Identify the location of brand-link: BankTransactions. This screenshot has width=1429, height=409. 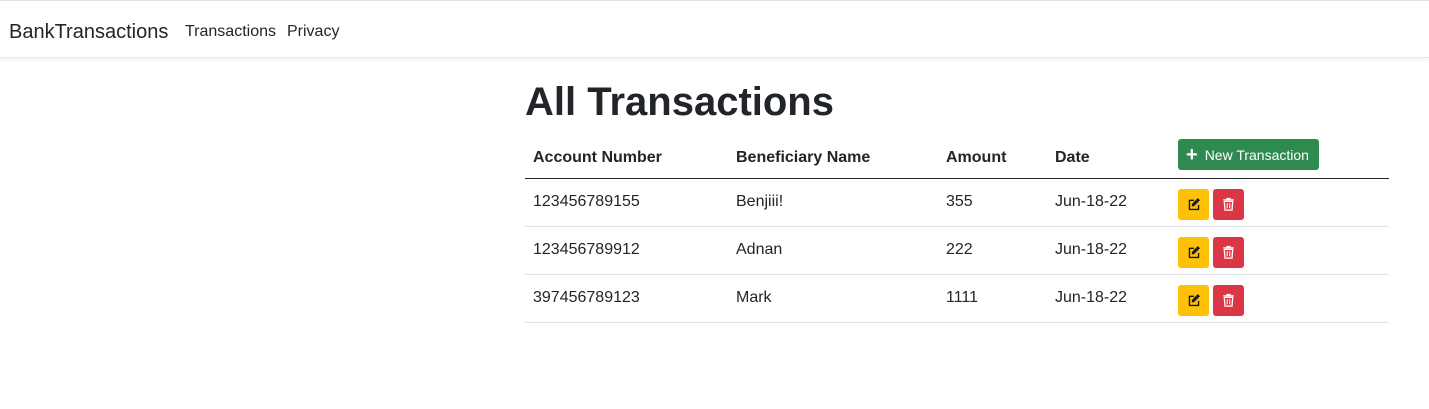
(88, 32).